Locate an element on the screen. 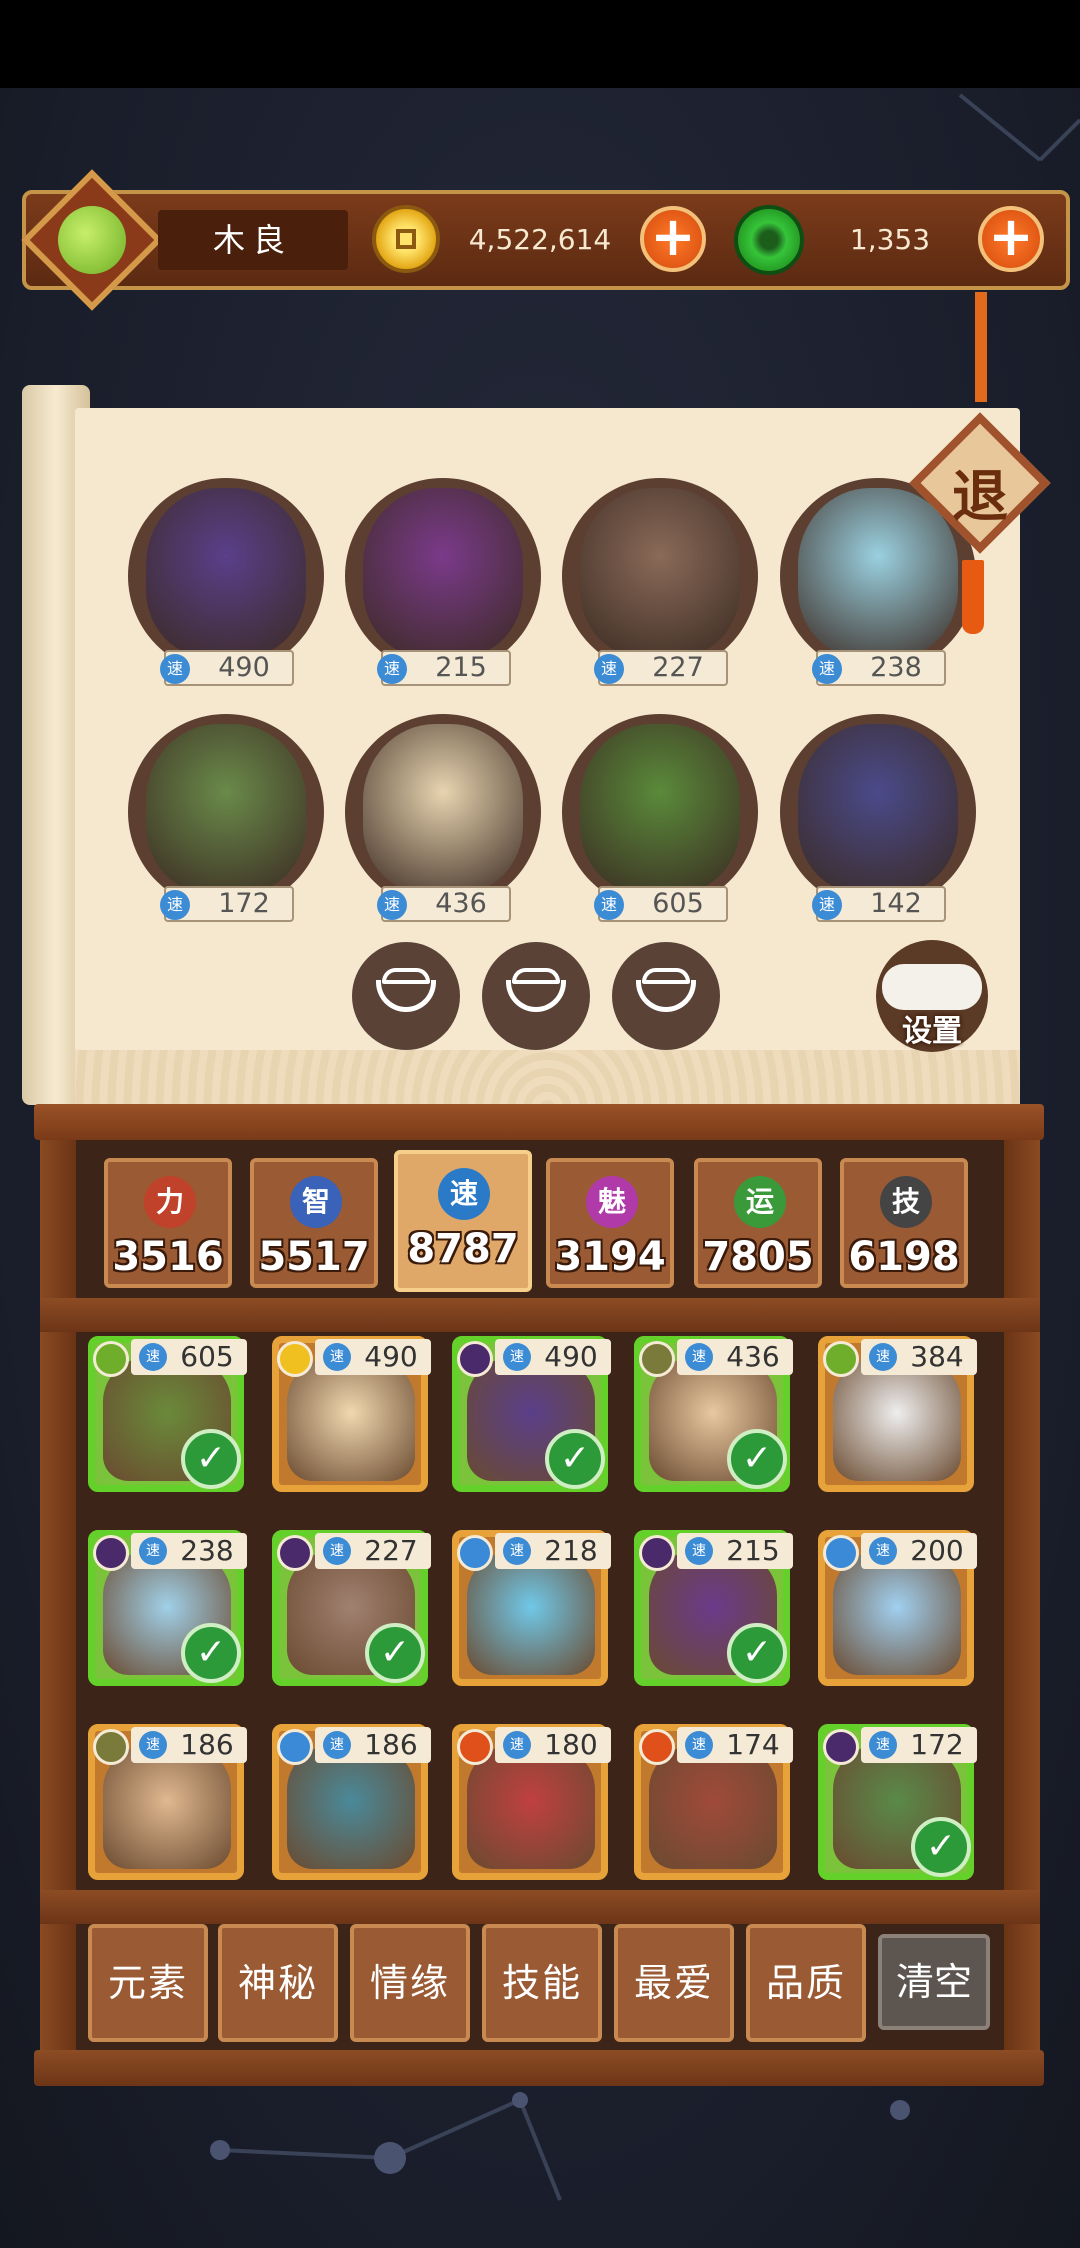 Image resolution: width=1080 pixels, height=2248 pixels. filter-button: 品质 is located at coordinates (806, 1983).